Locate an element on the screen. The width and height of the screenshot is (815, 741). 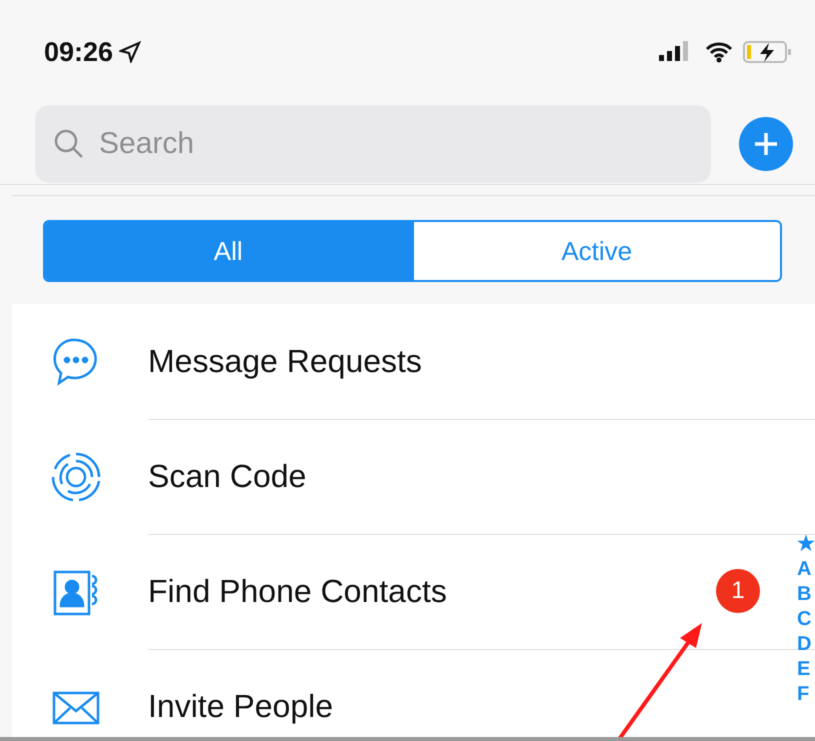
search-field: Search is located at coordinates (373, 144).